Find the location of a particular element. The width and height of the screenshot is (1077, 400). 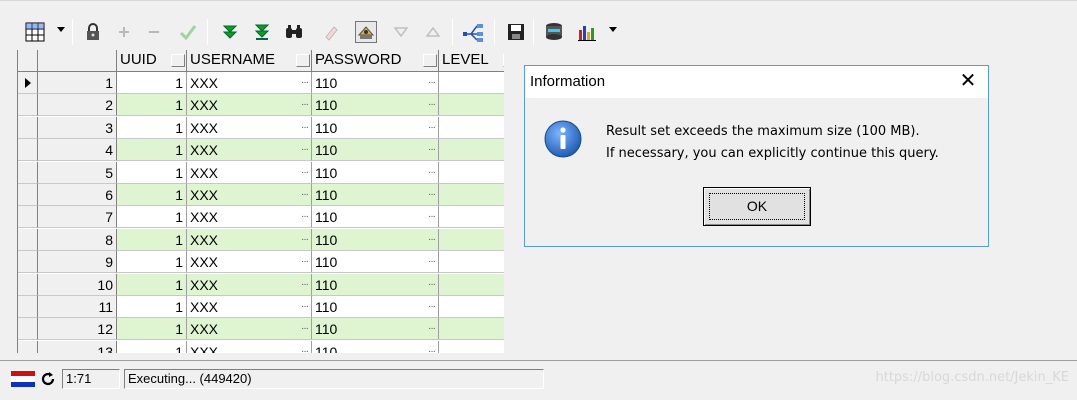

filter-down-icon is located at coordinates (401, 32).